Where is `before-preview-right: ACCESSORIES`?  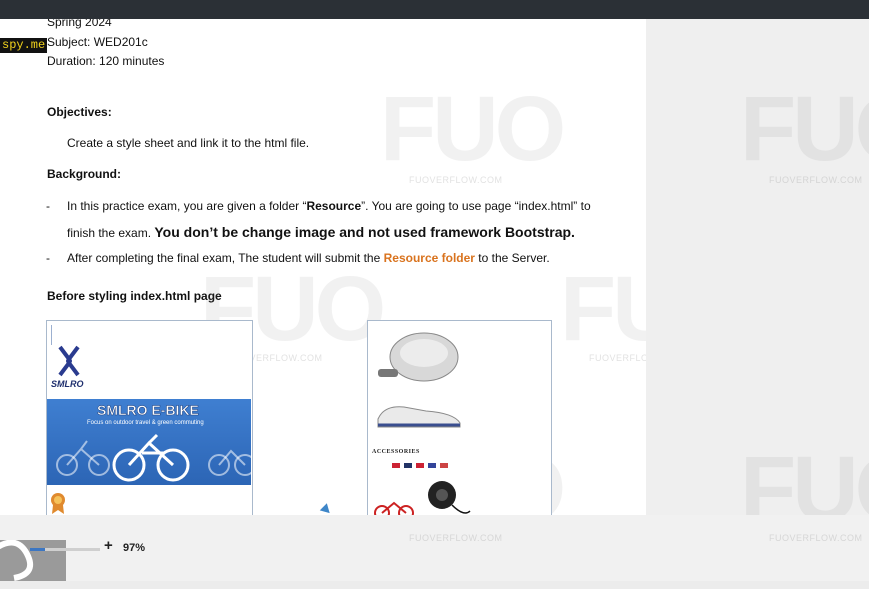 before-preview-right: ACCESSORIES is located at coordinates (459, 417).